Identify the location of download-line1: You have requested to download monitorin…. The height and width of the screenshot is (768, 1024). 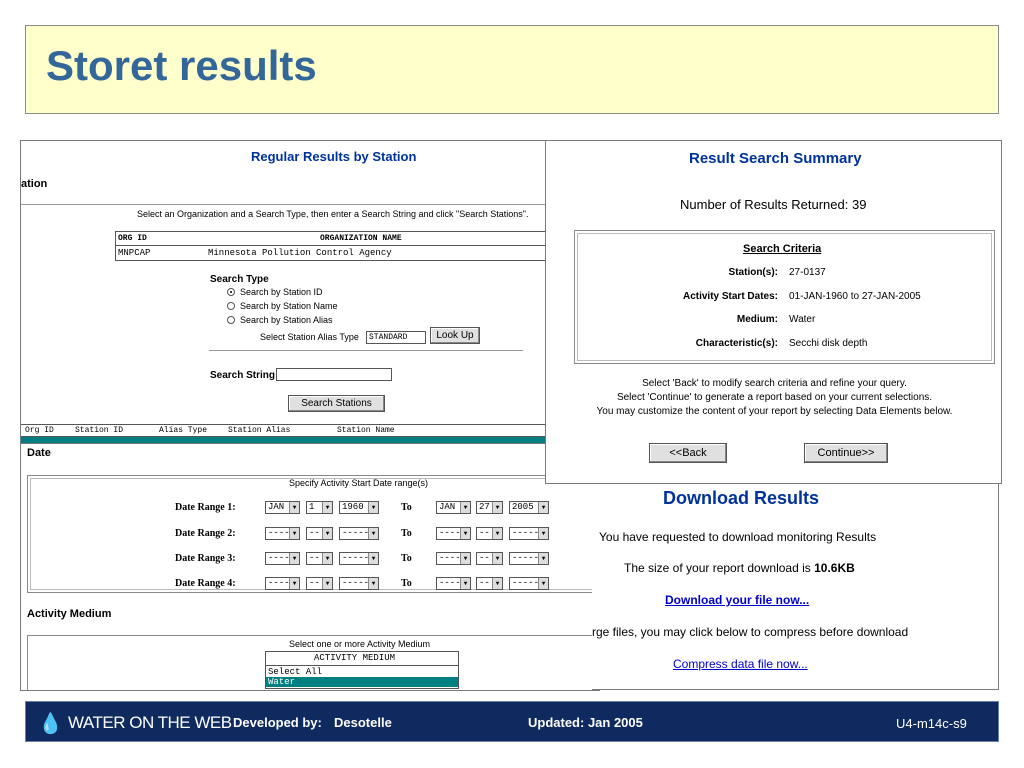
(738, 537).